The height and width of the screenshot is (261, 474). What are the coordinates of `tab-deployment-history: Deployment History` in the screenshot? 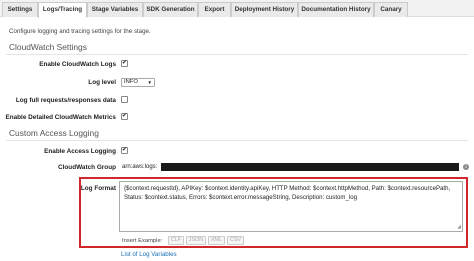 It's located at (264, 9).